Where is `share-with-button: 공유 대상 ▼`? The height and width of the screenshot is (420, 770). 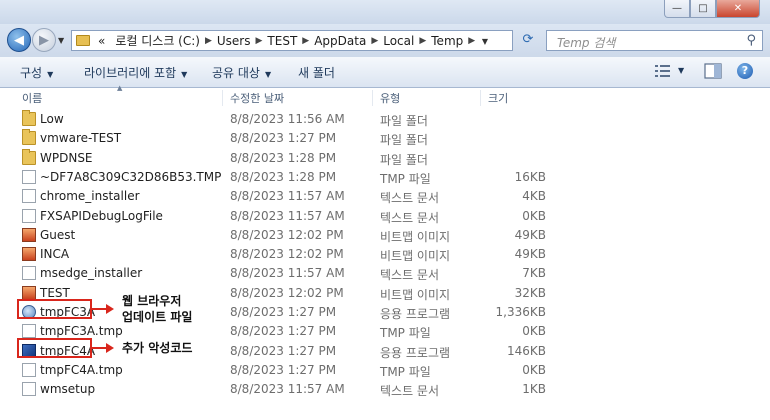
share-with-button: 공유 대상 ▼ is located at coordinates (241, 72).